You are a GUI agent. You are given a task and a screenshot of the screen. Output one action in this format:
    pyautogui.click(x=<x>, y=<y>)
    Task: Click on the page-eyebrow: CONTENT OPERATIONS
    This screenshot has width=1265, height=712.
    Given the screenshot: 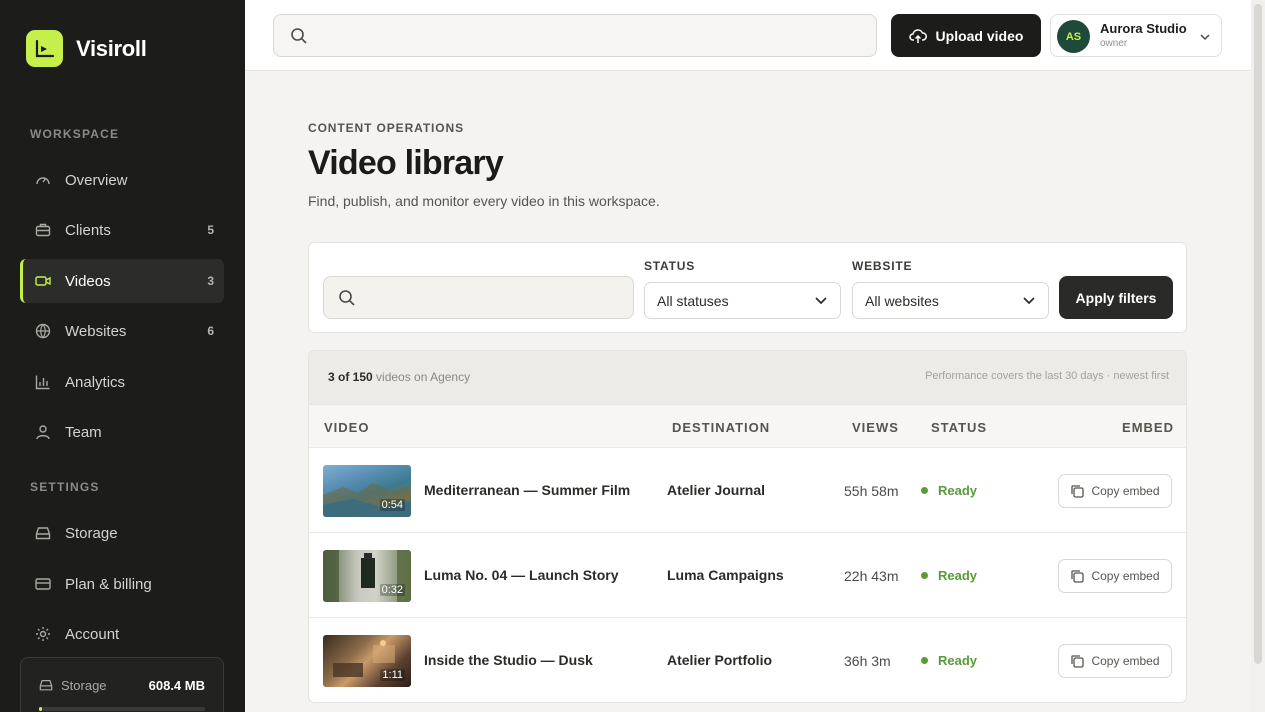 What is the action you would take?
    pyautogui.click(x=386, y=128)
    